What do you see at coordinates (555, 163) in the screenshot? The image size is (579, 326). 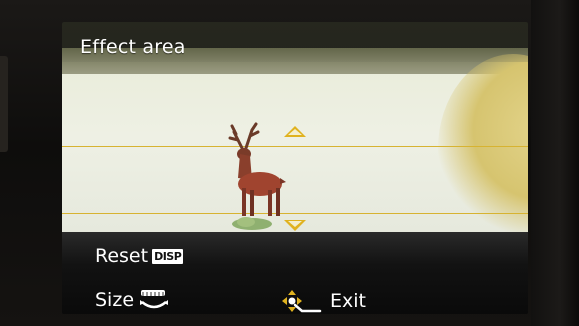 I see `bezel-right-edge` at bounding box center [555, 163].